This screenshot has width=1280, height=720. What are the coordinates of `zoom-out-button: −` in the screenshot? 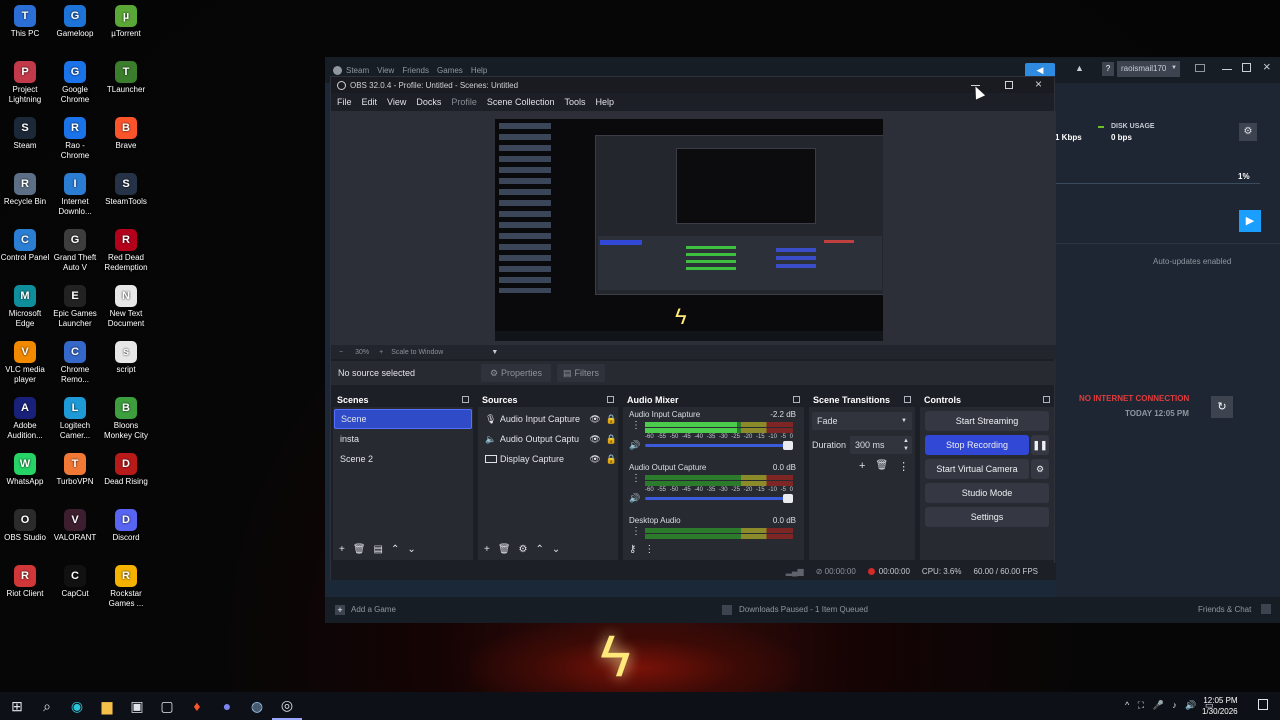 It's located at (341, 352).